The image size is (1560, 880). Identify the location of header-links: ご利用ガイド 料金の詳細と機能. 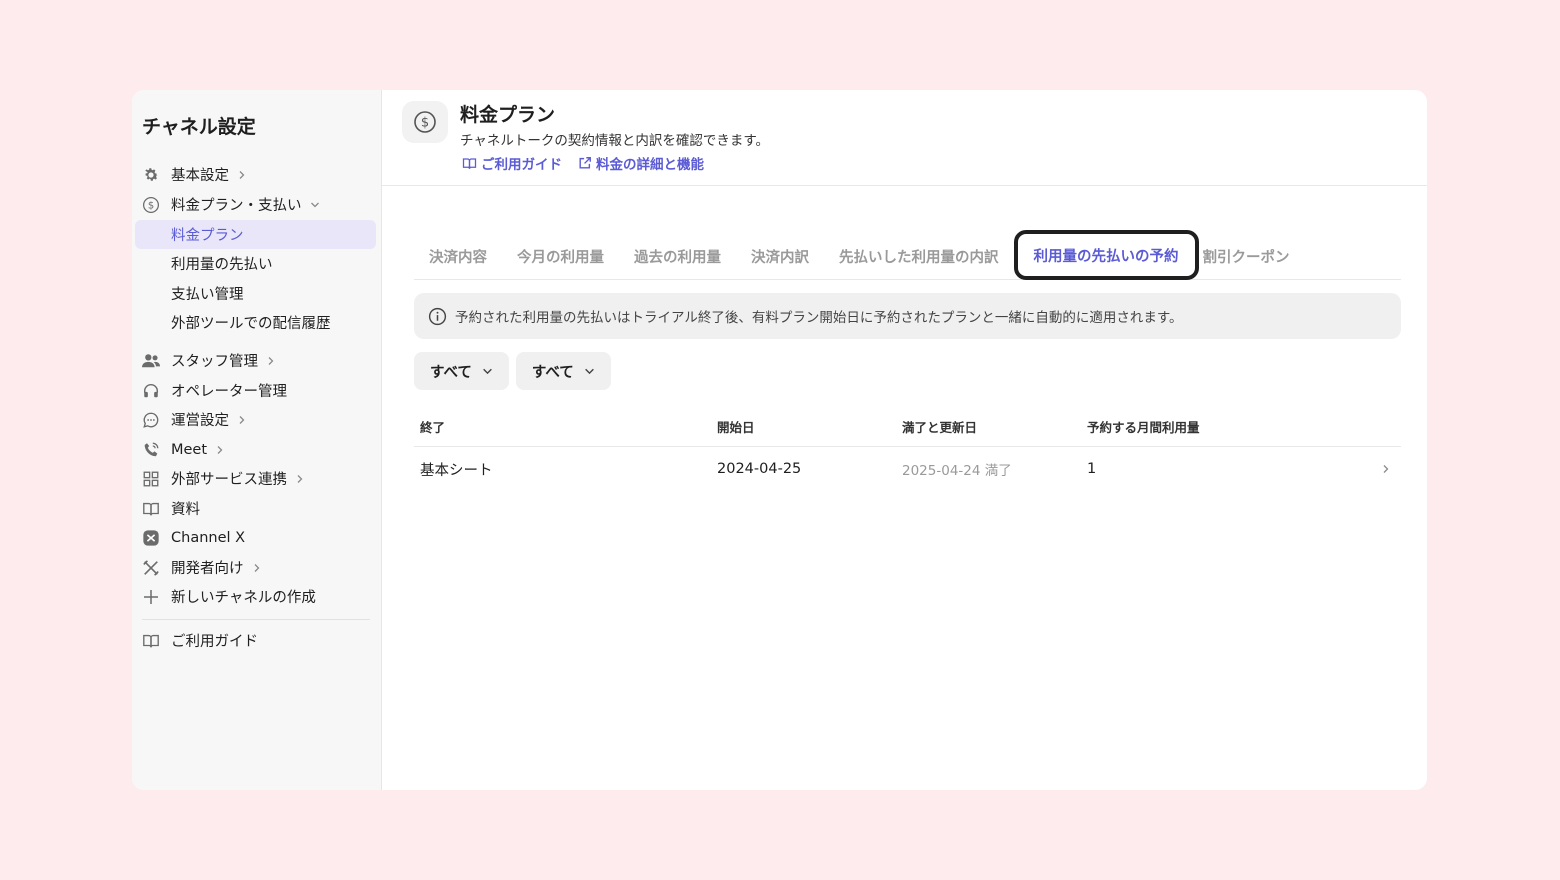
(583, 163).